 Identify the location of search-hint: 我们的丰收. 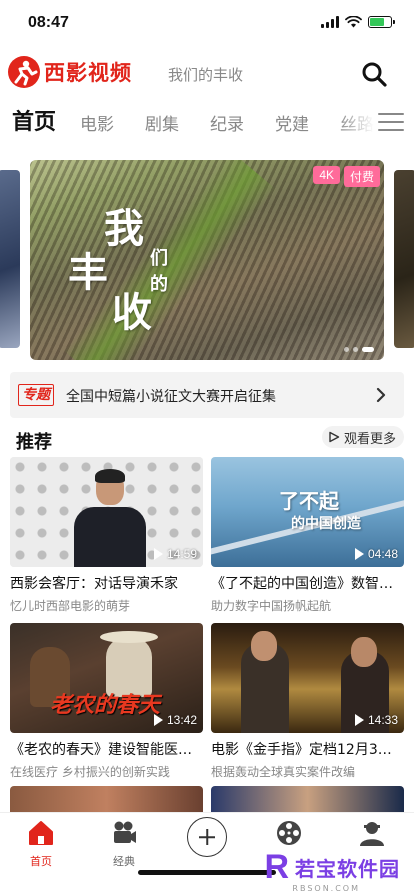
(205, 74).